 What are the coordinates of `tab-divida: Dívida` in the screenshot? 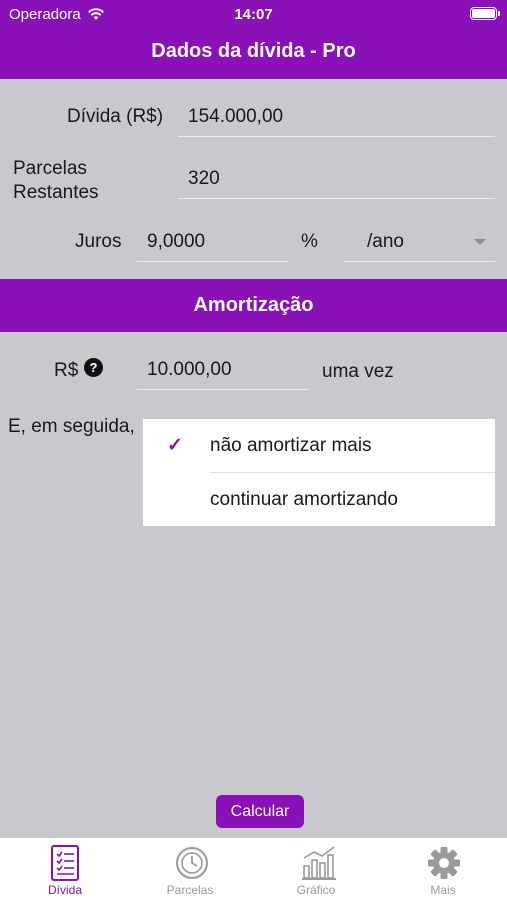 It's located at (65, 869).